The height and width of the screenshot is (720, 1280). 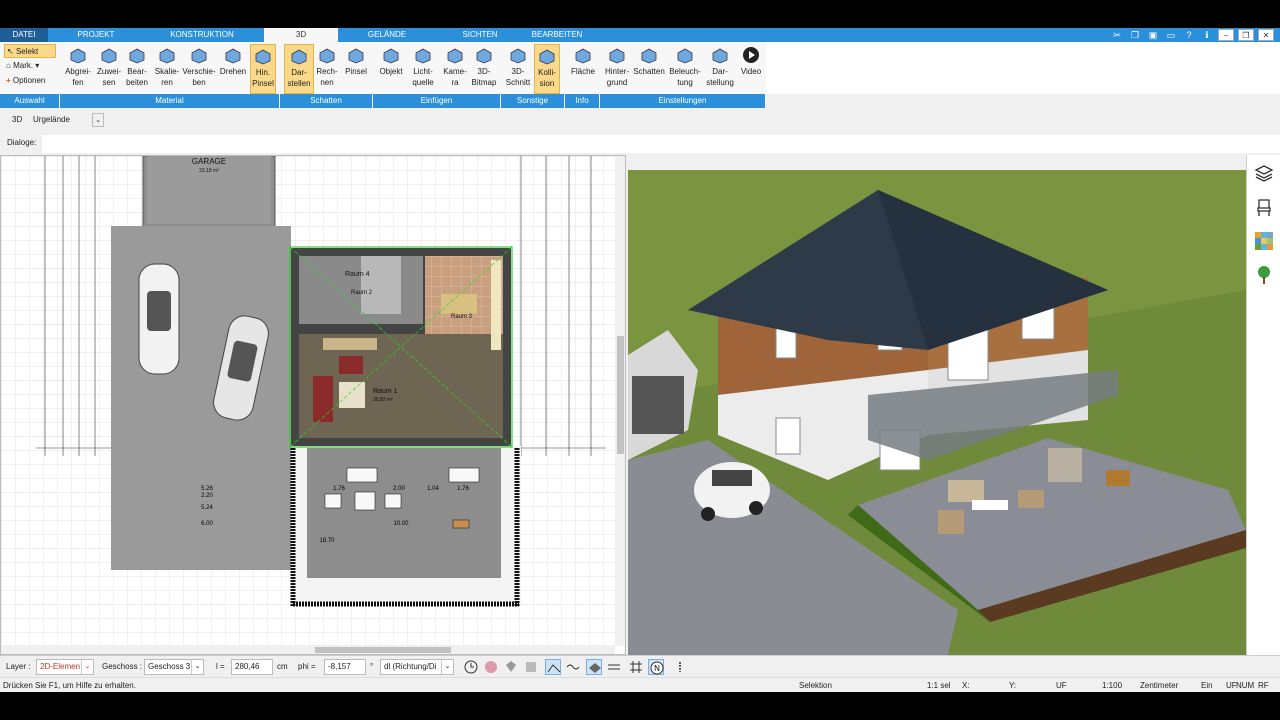 What do you see at coordinates (30, 66) in the screenshot?
I see `mark-button: ⌂ Mark. ▾` at bounding box center [30, 66].